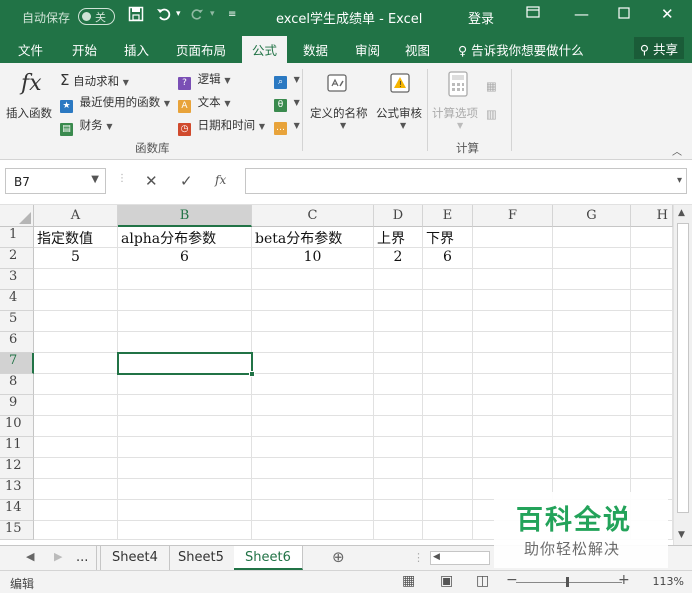 The width and height of the screenshot is (692, 593). What do you see at coordinates (679, 180) in the screenshot?
I see `chevron-down-icon: ▾` at bounding box center [679, 180].